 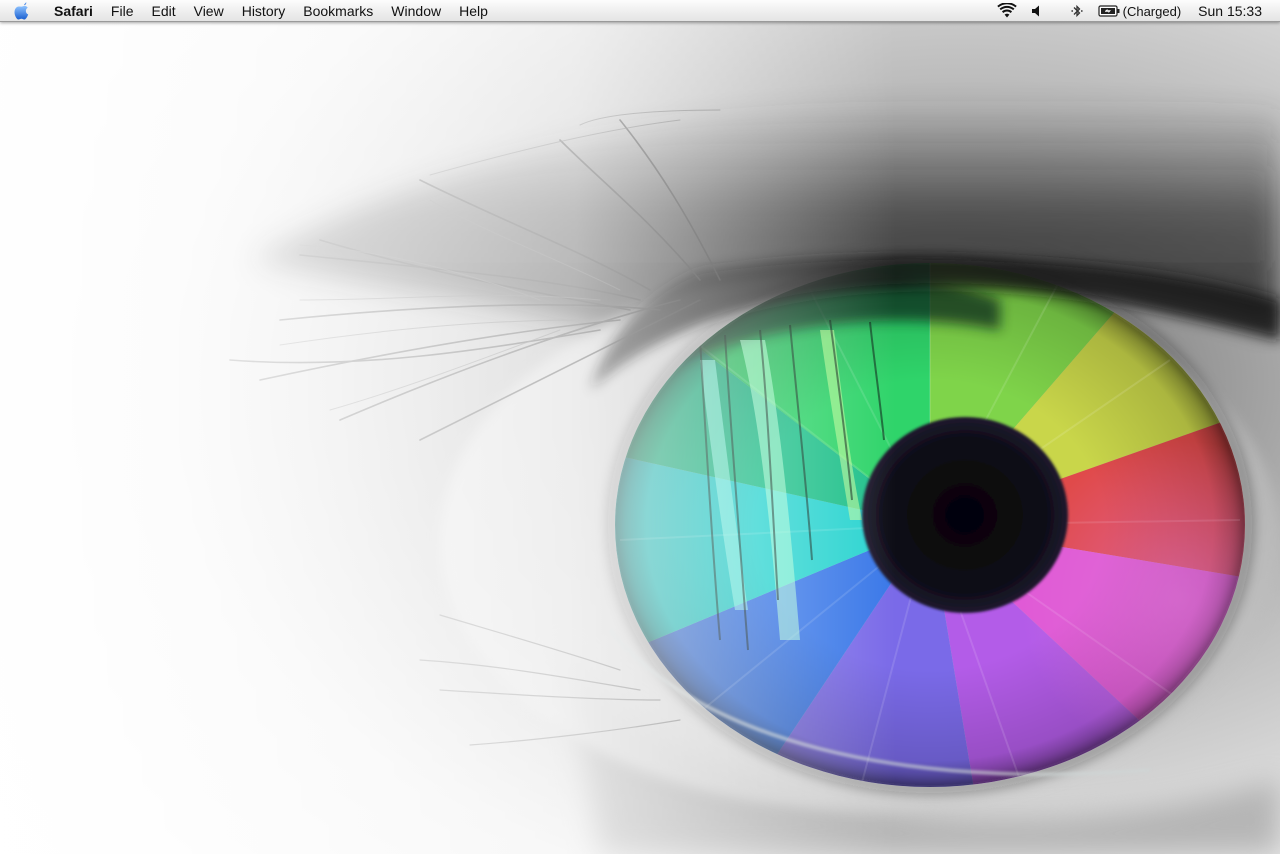 I want to click on menu-app-safari: Safari, so click(x=72, y=11).